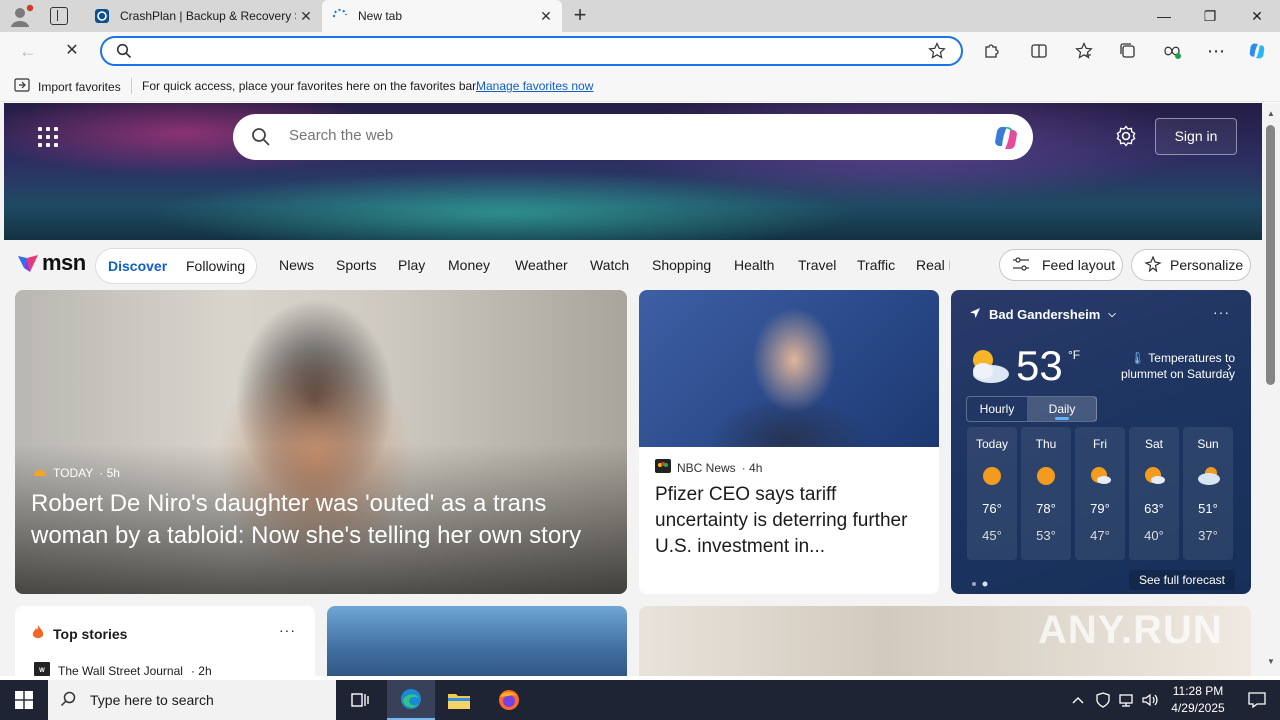 This screenshot has height=720, width=1280. Describe the element at coordinates (817, 265) in the screenshot. I see `nav-travel: Travel` at that location.